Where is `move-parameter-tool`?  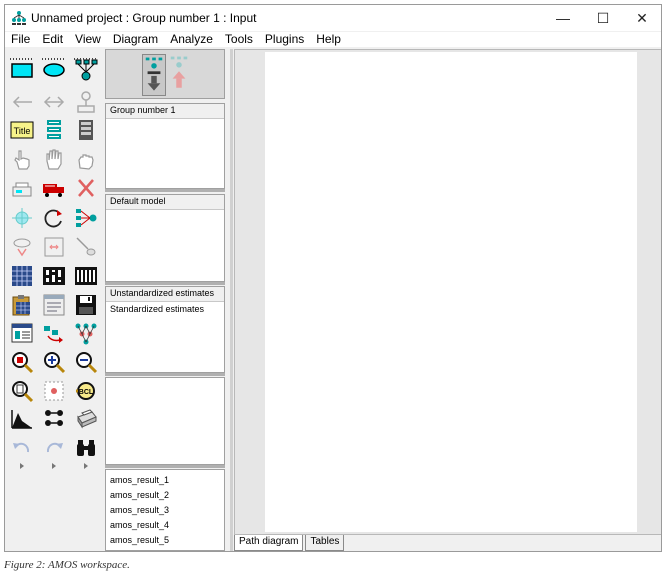 move-parameter-tool is located at coordinates (22, 247).